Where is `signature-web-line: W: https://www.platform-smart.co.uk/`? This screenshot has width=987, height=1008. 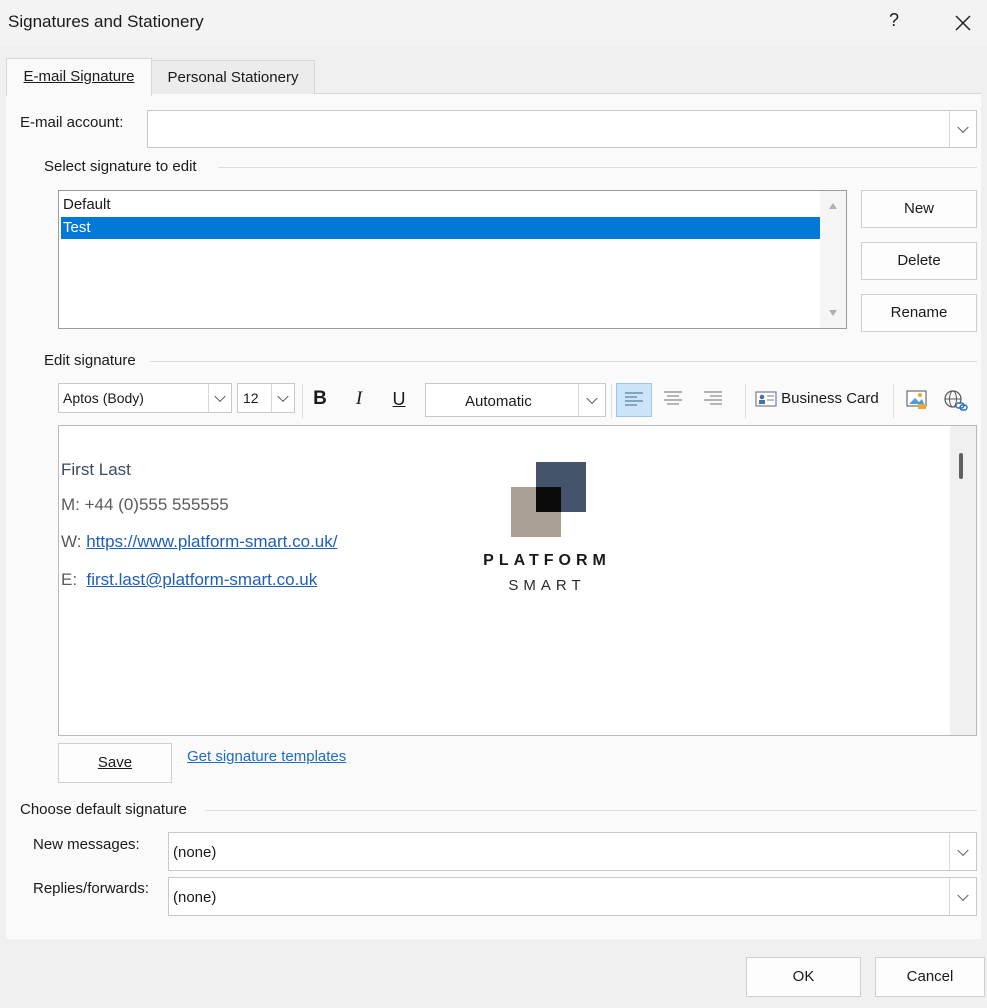 signature-web-line: W: https://www.platform-smart.co.uk/ is located at coordinates (199, 542).